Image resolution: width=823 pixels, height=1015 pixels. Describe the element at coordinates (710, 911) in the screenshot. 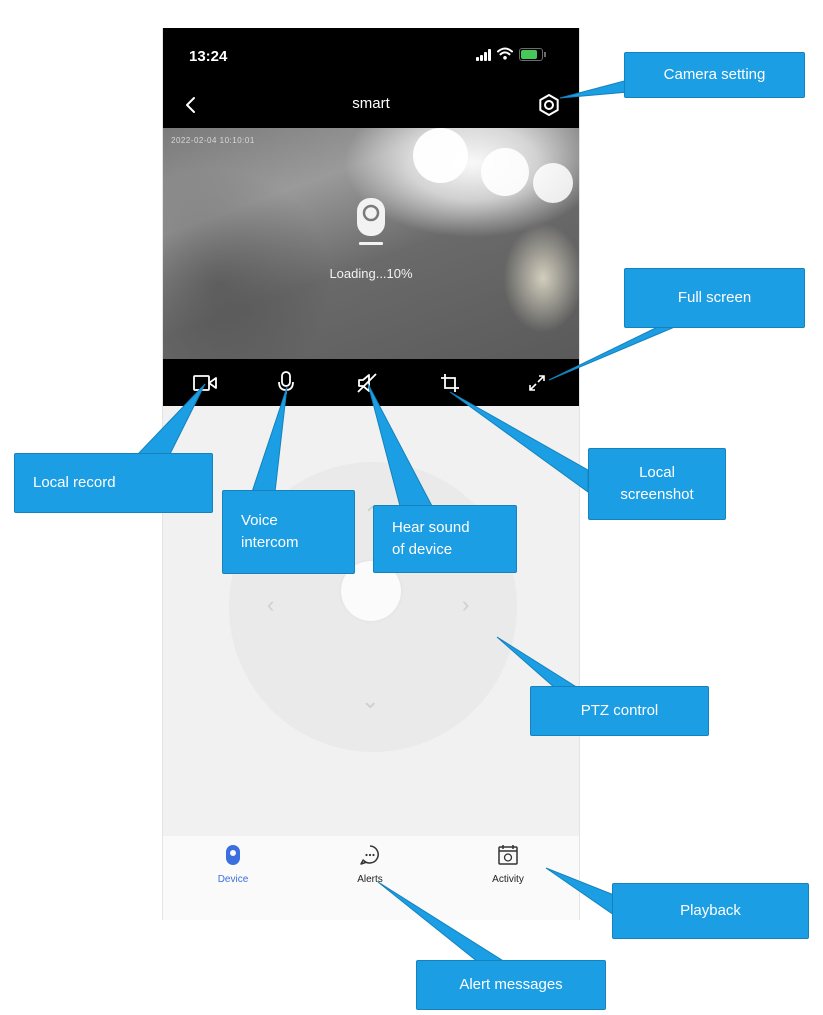

I see `callout-playback: Playback` at that location.